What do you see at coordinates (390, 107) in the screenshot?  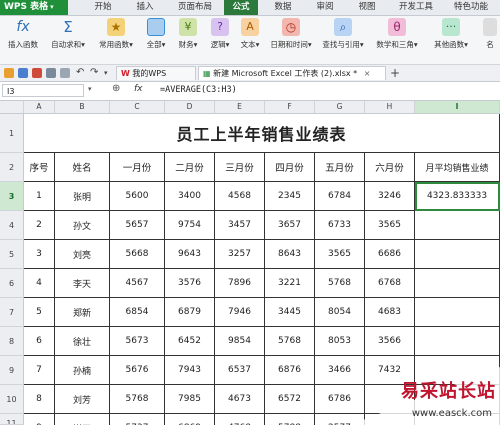 I see `column-header-h: H` at bounding box center [390, 107].